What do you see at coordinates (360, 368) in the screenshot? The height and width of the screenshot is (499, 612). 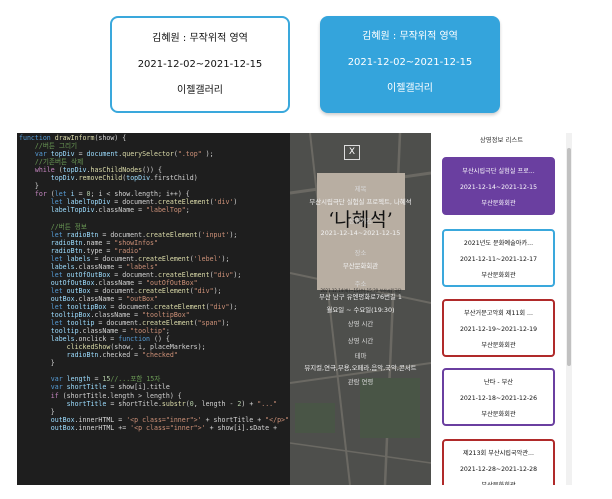 I see `info-value: 뮤지컬,연극,무용,오페라,음악,국악,콘서트` at bounding box center [360, 368].